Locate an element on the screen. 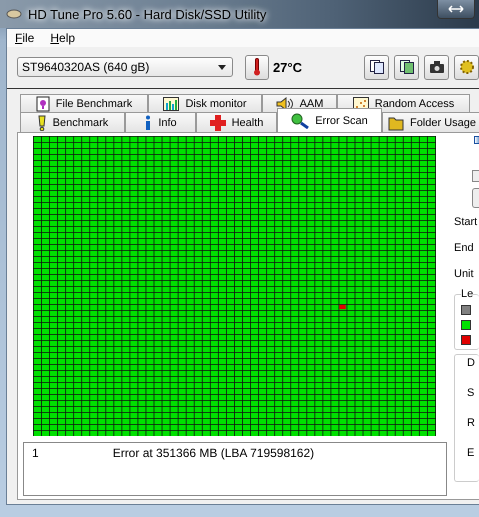 This screenshot has width=479, height=517. field-label: Unit is located at coordinates (464, 275).